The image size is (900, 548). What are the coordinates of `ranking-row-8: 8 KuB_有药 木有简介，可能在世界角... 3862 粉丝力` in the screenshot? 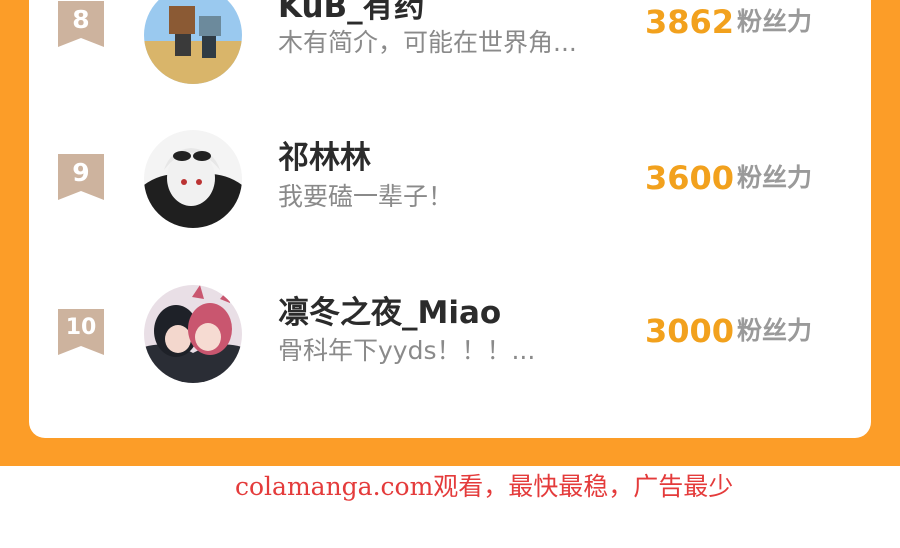 It's located at (450, 43).